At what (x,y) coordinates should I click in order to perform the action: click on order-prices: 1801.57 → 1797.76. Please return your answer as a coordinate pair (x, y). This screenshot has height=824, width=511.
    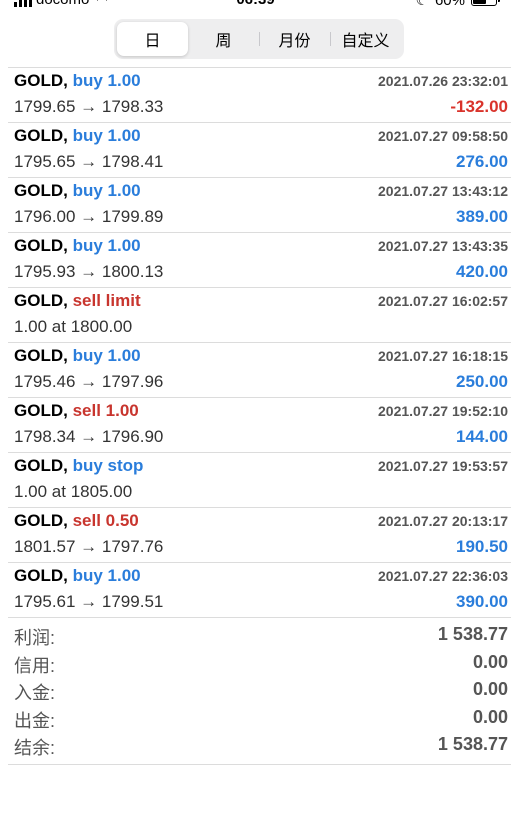
    Looking at the image, I should click on (89, 546).